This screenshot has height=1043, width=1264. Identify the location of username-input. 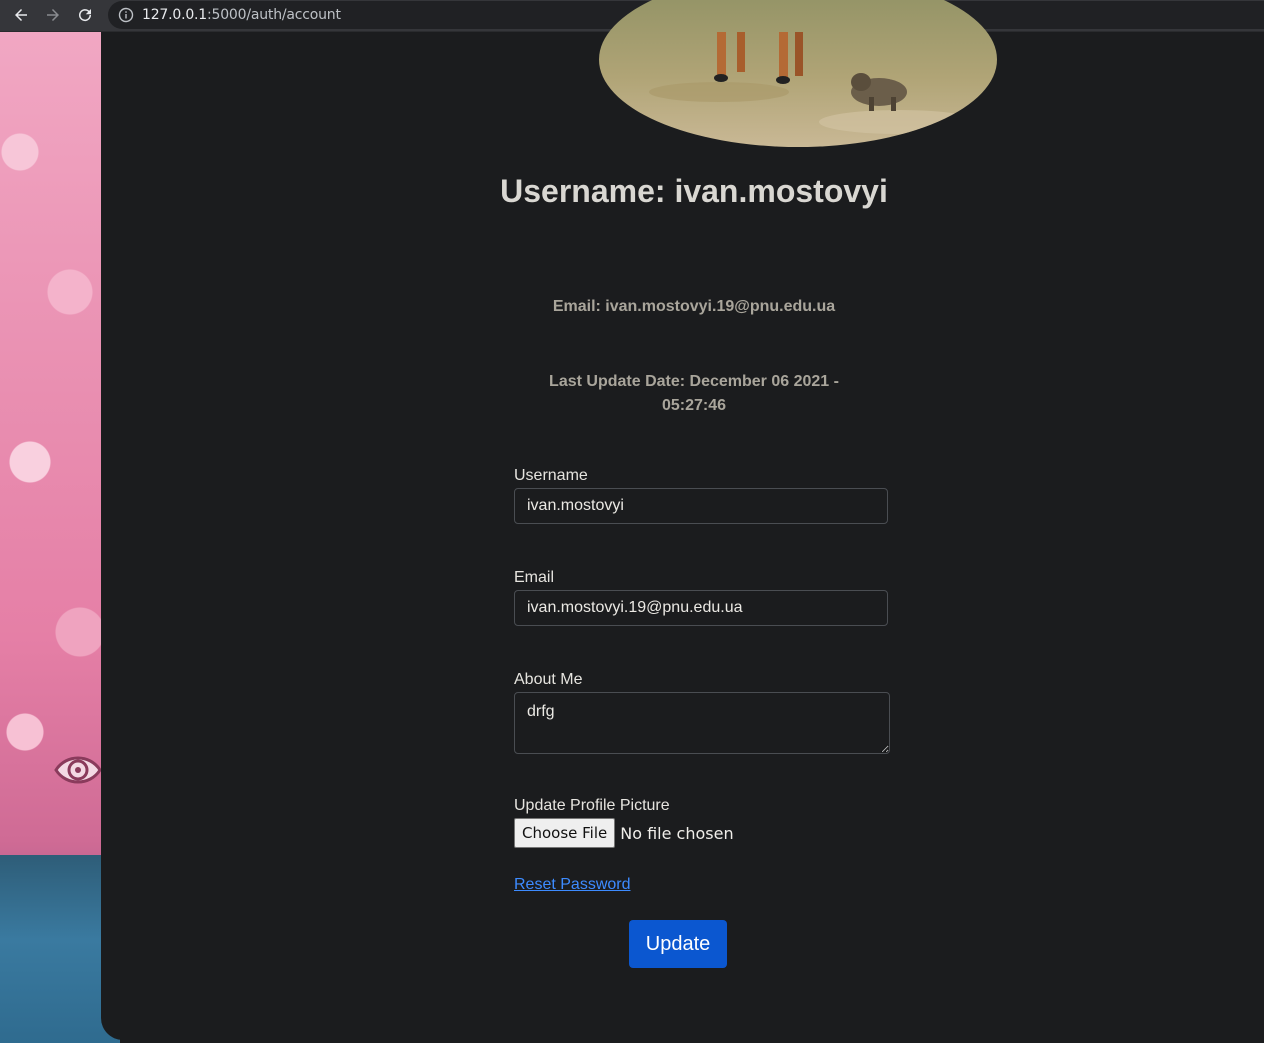
(701, 506).